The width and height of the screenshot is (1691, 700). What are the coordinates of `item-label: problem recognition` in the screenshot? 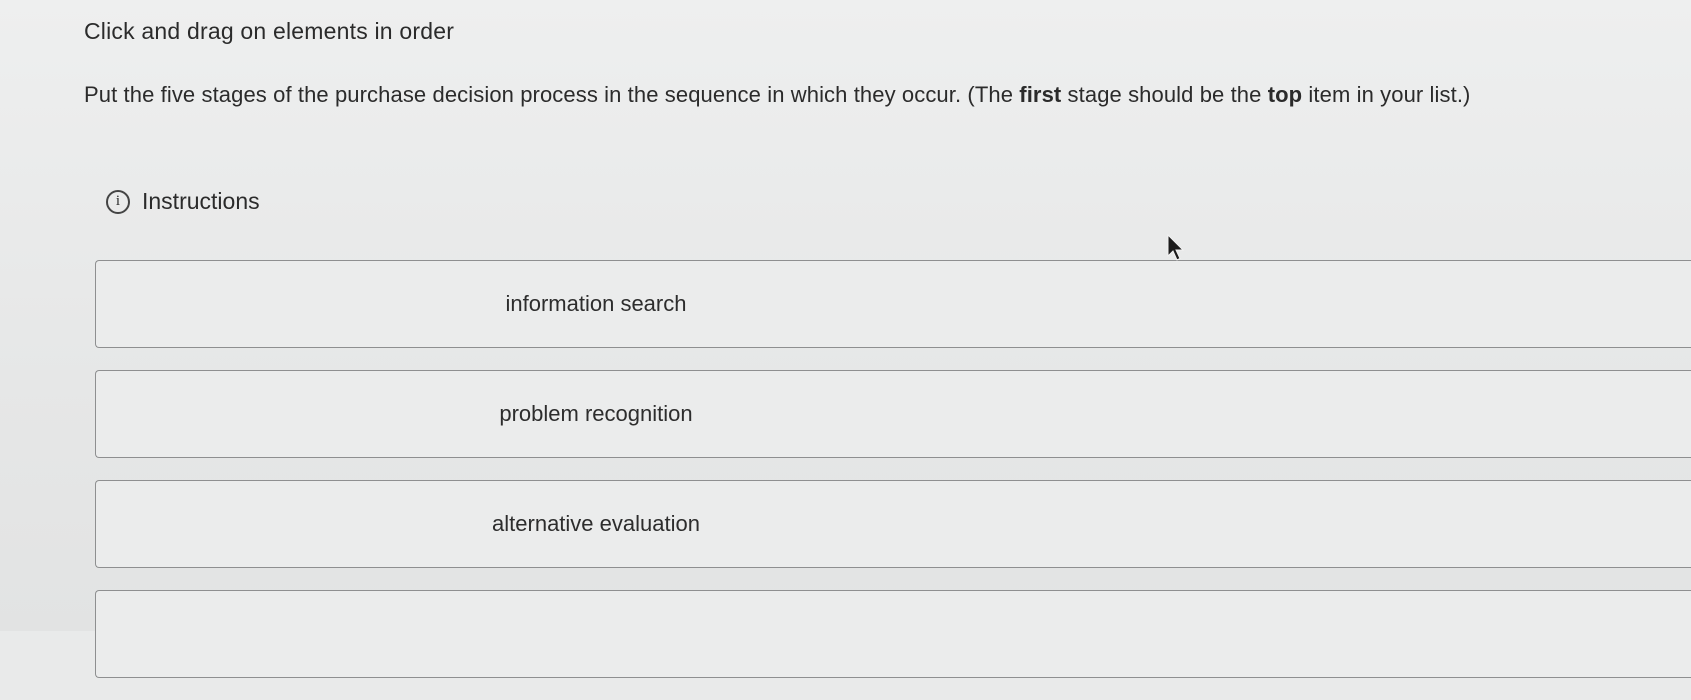 It's located at (596, 413).